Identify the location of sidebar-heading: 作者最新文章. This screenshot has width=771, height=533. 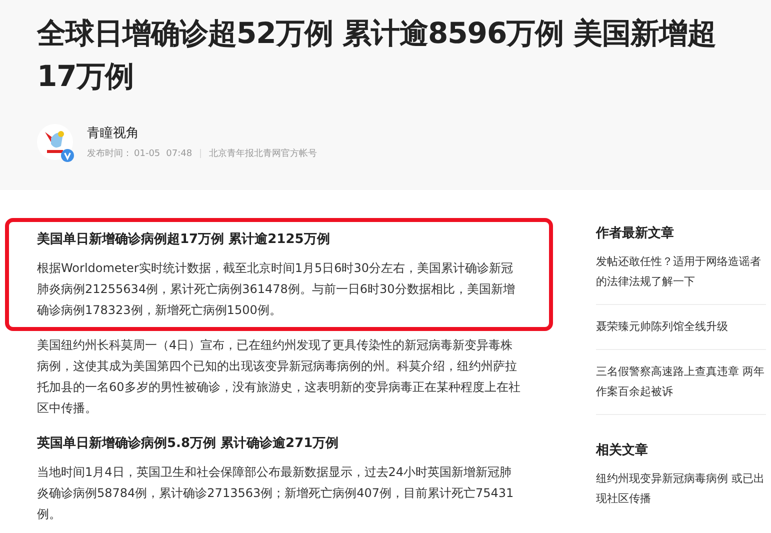
(635, 233).